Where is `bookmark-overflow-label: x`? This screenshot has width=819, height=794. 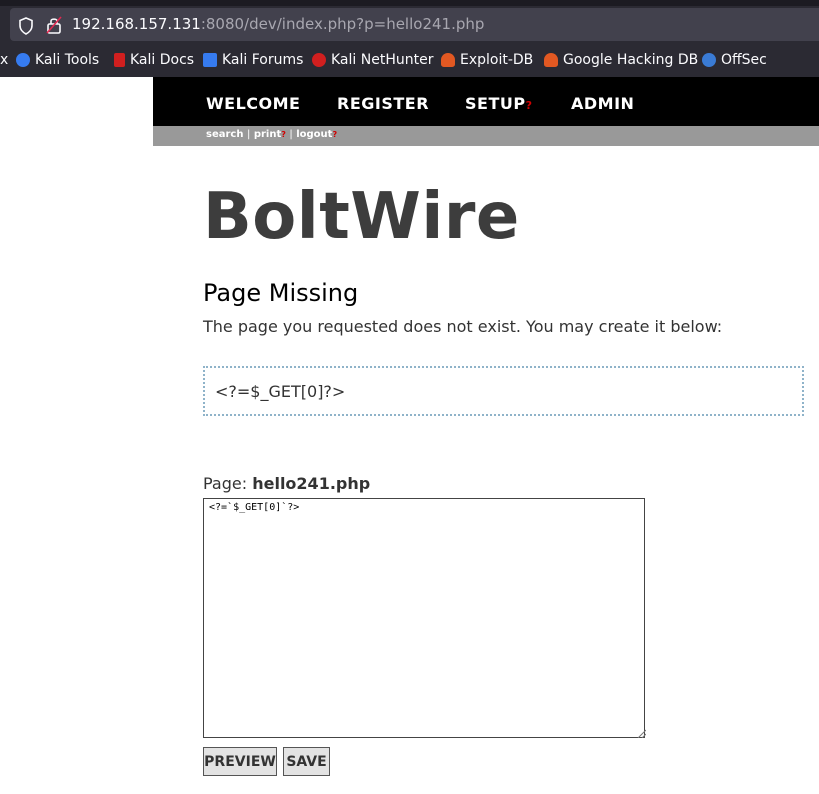 bookmark-overflow-label: x is located at coordinates (4, 60).